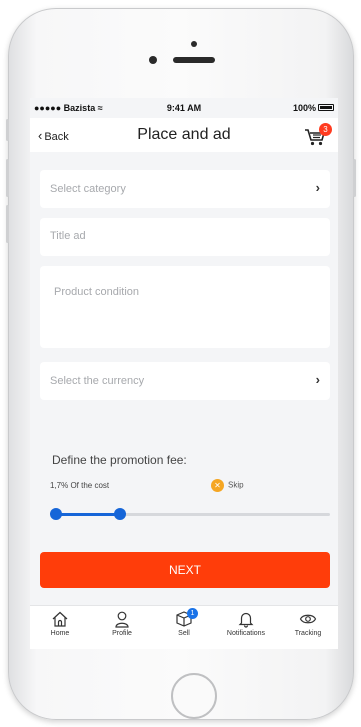  What do you see at coordinates (184, 633) in the screenshot?
I see `tab-label: Sell` at bounding box center [184, 633].